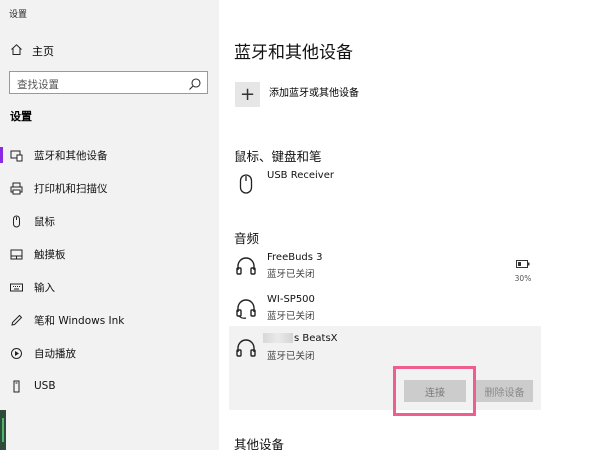 This screenshot has height=450, width=600. What do you see at coordinates (108, 82) in the screenshot?
I see `search-input: 查找设置` at bounding box center [108, 82].